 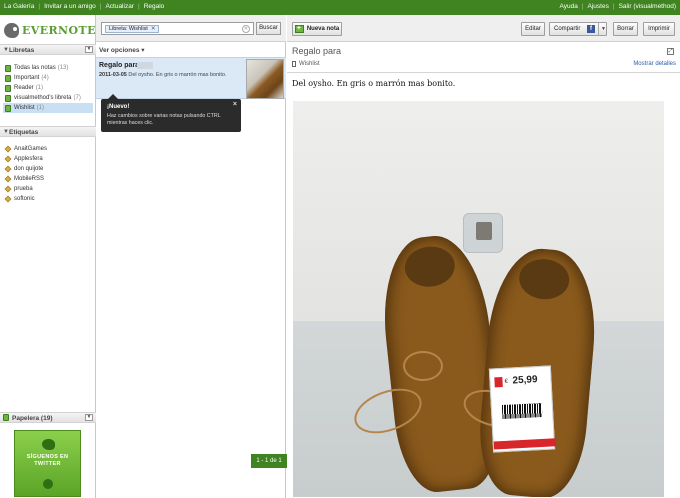 I want to click on search-bar: Libreta: Wishlist ✕ ✕ Buscar, so click(x=191, y=28).